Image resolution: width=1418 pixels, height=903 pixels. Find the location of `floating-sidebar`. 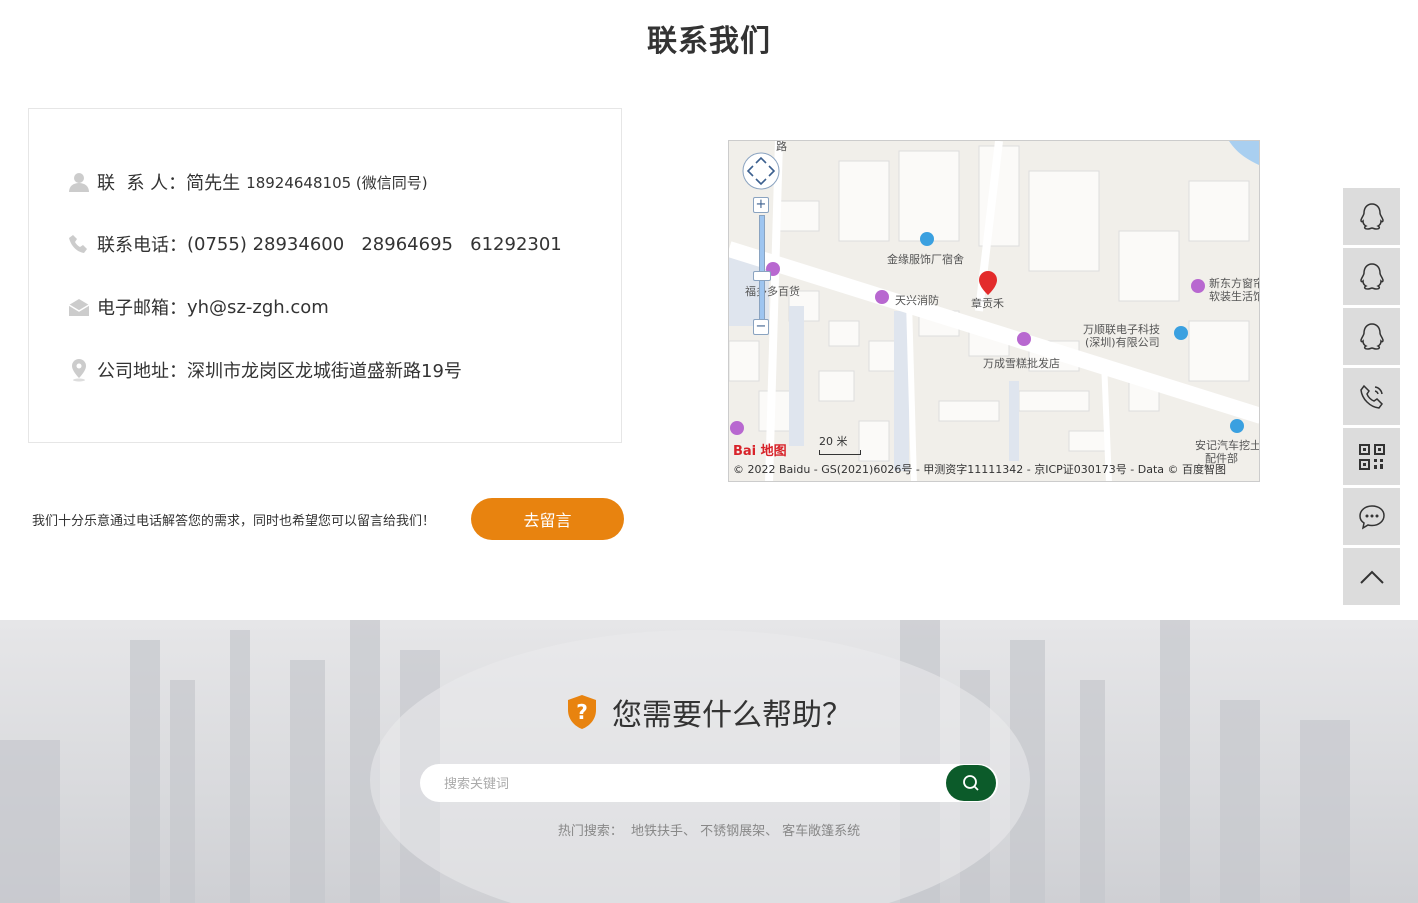

floating-sidebar is located at coordinates (1371, 398).